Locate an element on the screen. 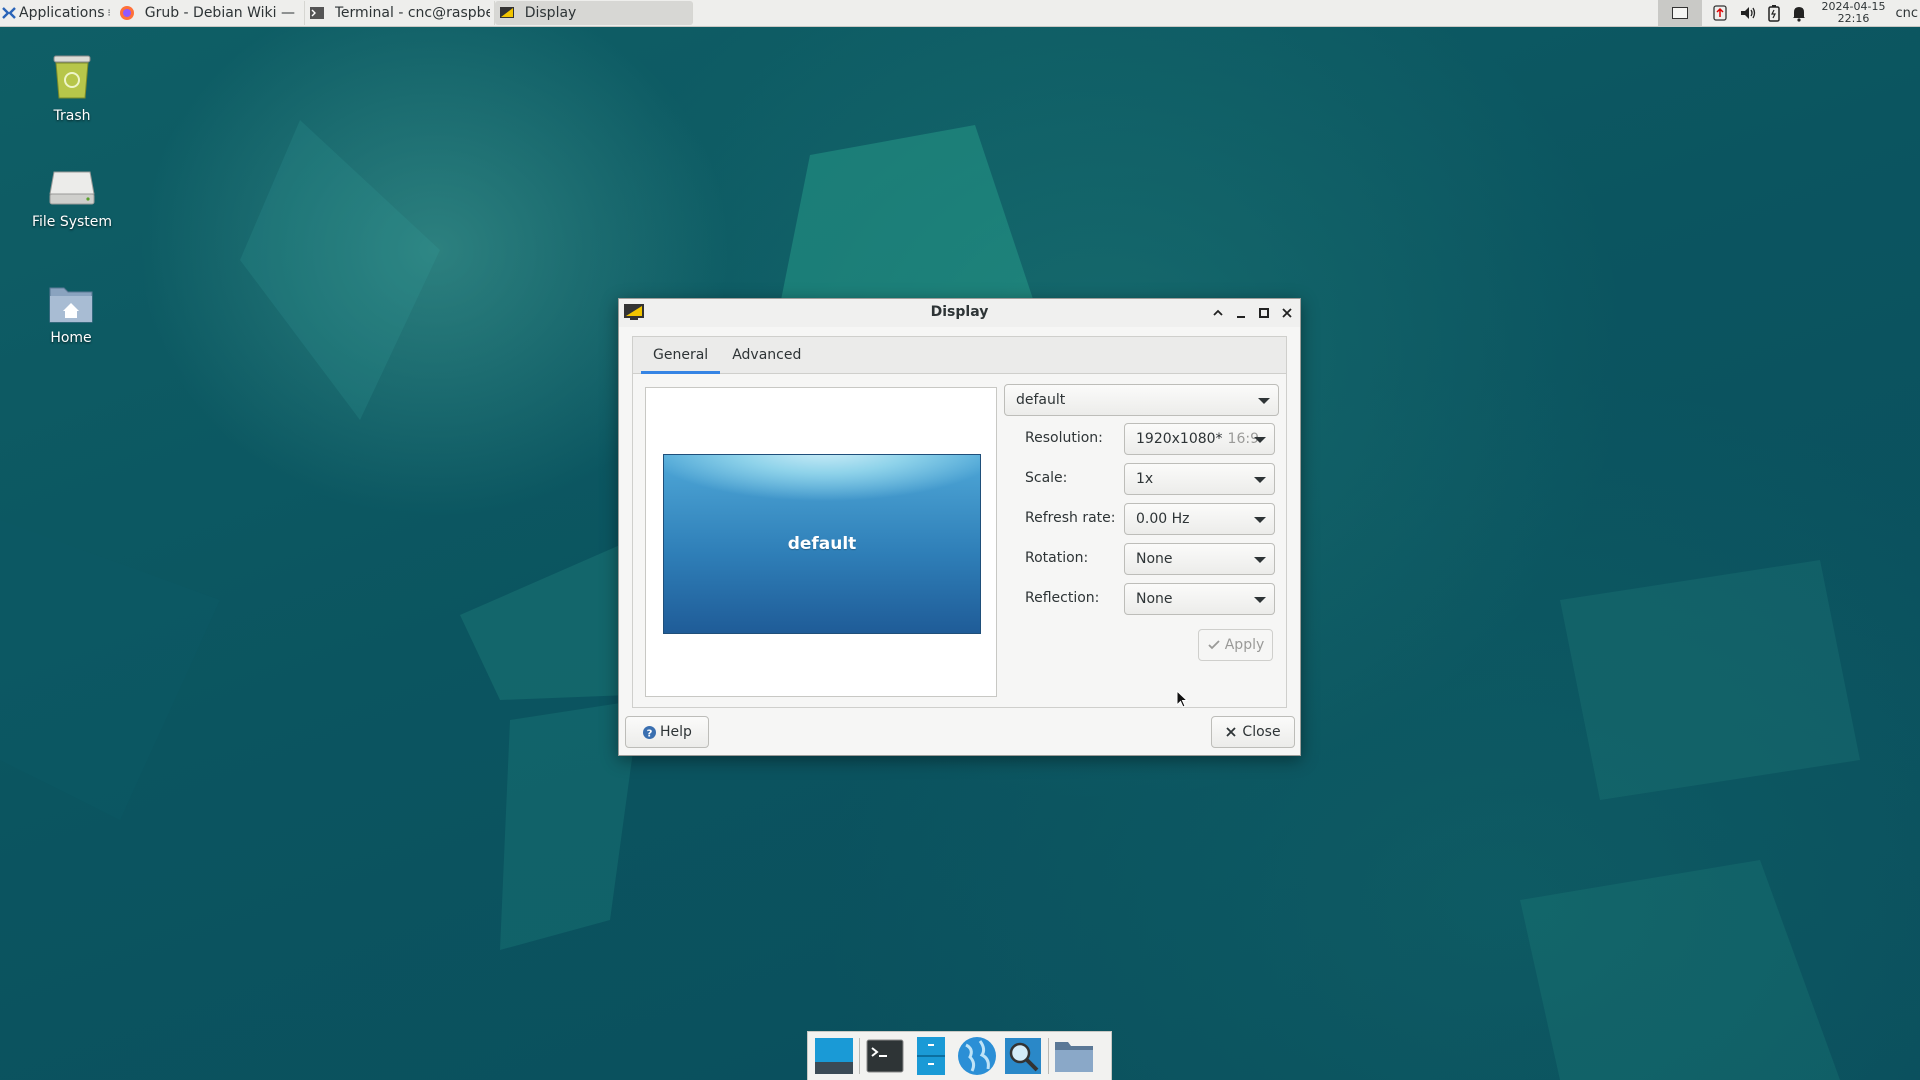 The image size is (1920, 1080). close-button-label: Close is located at coordinates (1261, 732).